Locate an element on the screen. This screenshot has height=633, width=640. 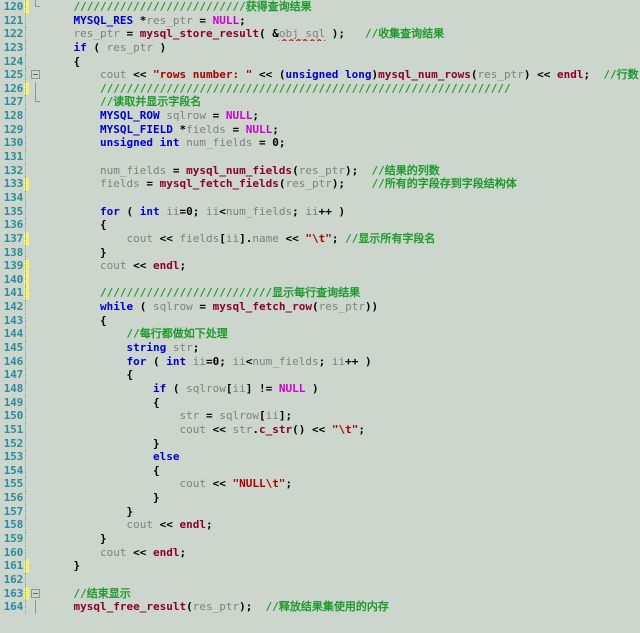
code-line: 144 //每行都做如下处理 is located at coordinates (320, 334).